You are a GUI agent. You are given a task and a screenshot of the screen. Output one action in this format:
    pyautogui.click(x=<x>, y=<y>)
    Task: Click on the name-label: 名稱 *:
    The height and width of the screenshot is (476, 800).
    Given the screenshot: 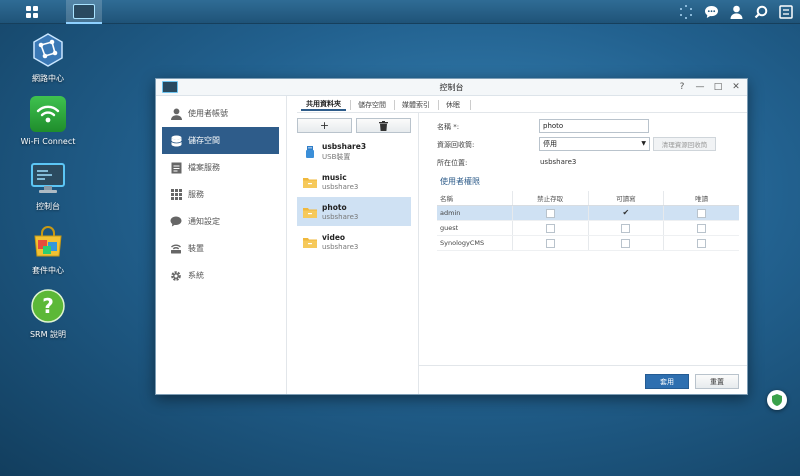 What is the action you would take?
    pyautogui.click(x=448, y=127)
    